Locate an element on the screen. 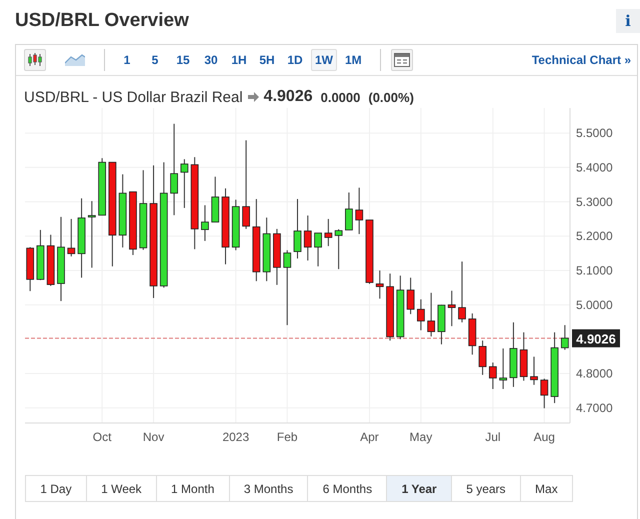  axis-label: Nov is located at coordinates (153, 437).